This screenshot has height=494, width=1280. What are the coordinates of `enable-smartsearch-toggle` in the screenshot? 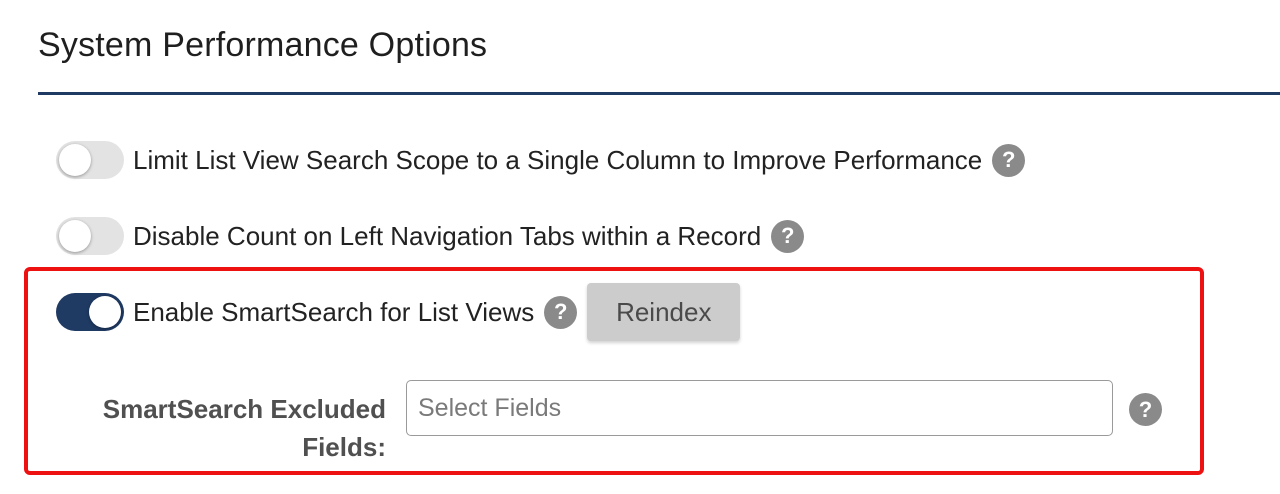 It's located at (90, 312).